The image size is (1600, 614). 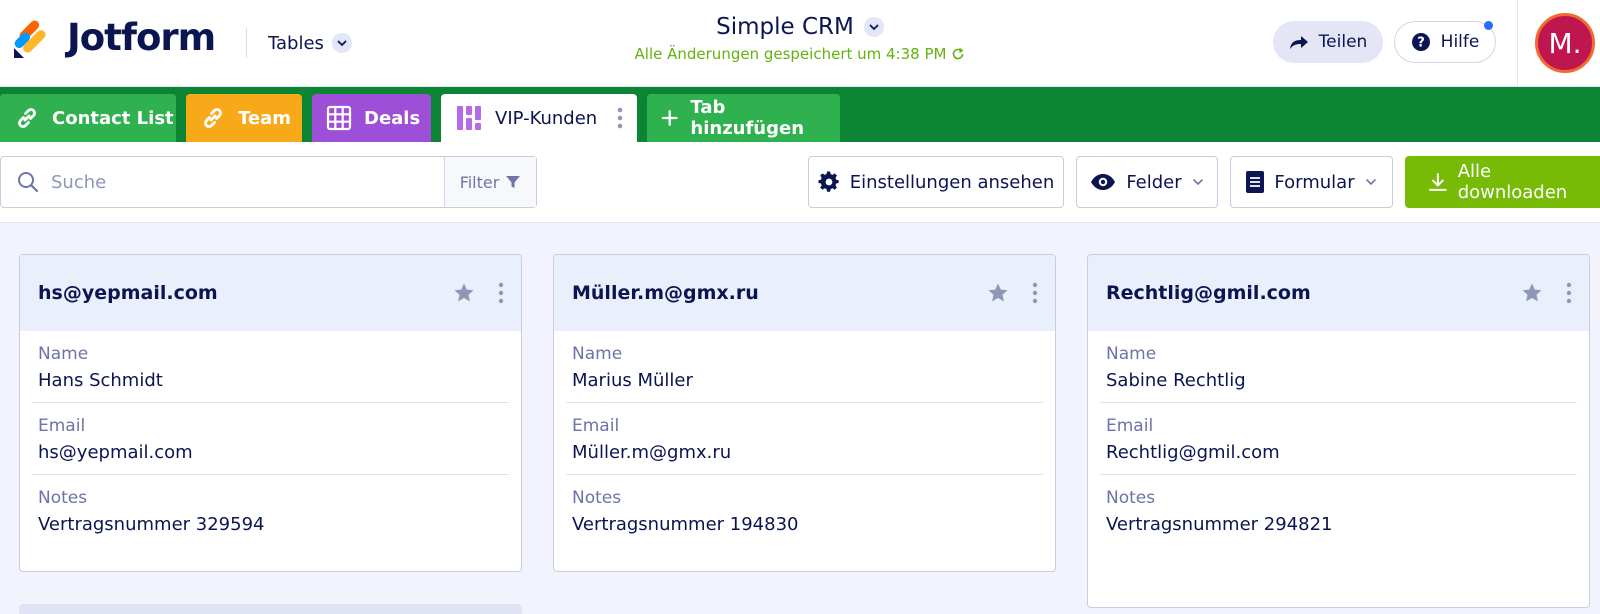 What do you see at coordinates (1565, 43) in the screenshot?
I see `avatar: M.` at bounding box center [1565, 43].